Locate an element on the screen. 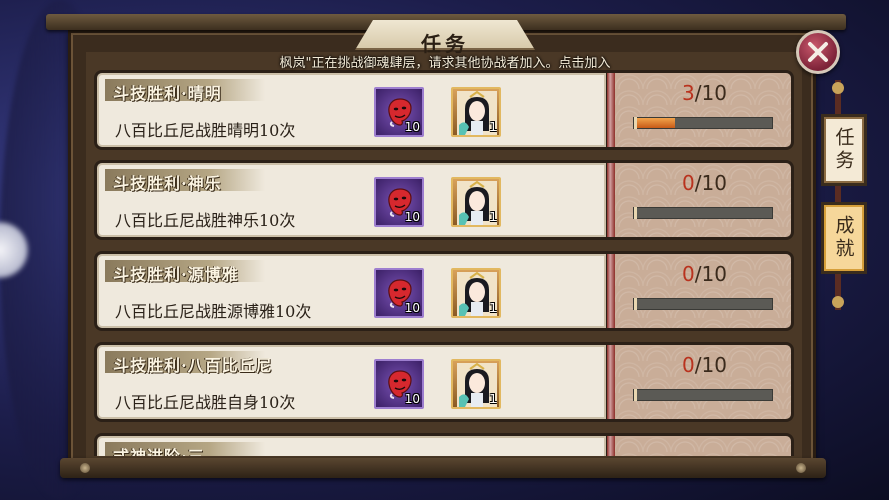 This screenshot has height=500, width=889. task-title: 斗技胜利·源博雅 is located at coordinates (176, 274).